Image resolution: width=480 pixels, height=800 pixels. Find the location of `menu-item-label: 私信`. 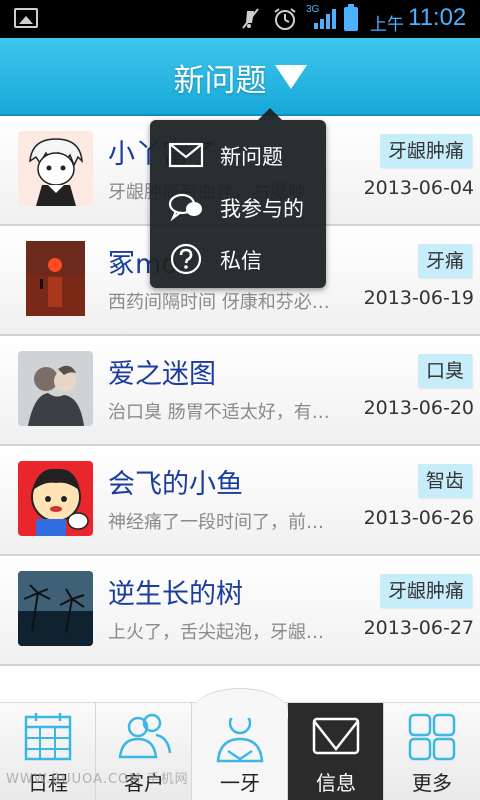

menu-item-label: 私信 is located at coordinates (241, 261).